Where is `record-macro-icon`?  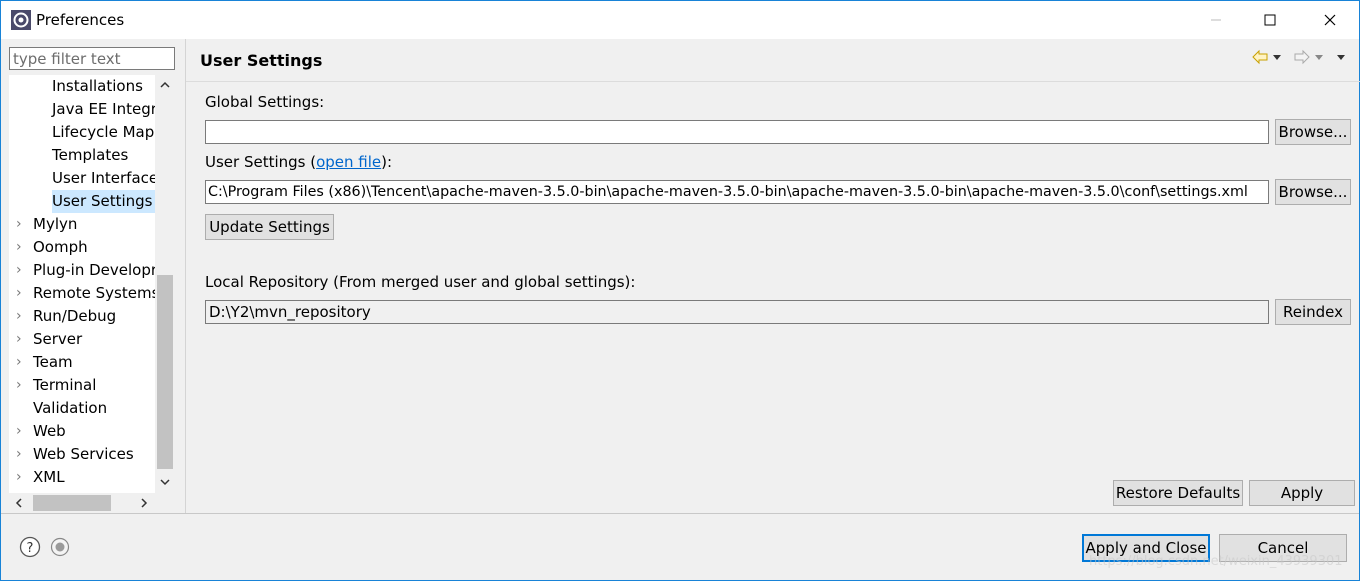
record-macro-icon is located at coordinates (60, 547).